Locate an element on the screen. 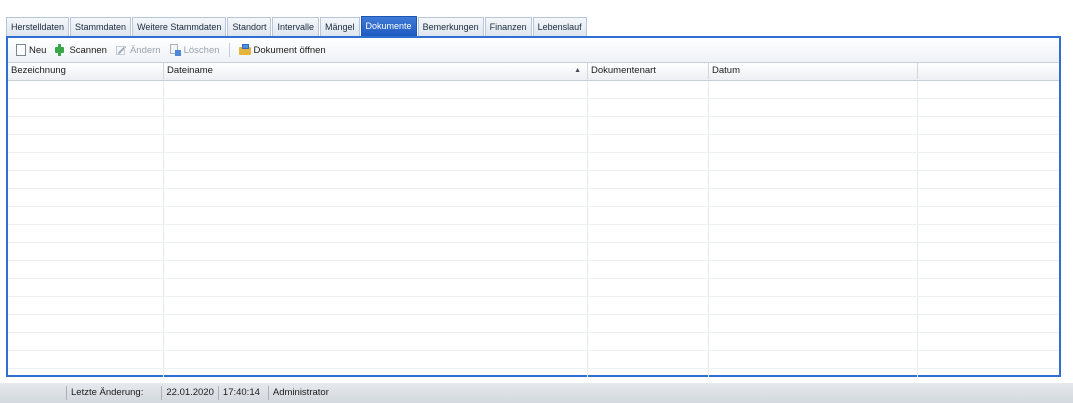 This screenshot has height=403, width=1073. tab-lebenslauf: Lebenslauf is located at coordinates (559, 26).